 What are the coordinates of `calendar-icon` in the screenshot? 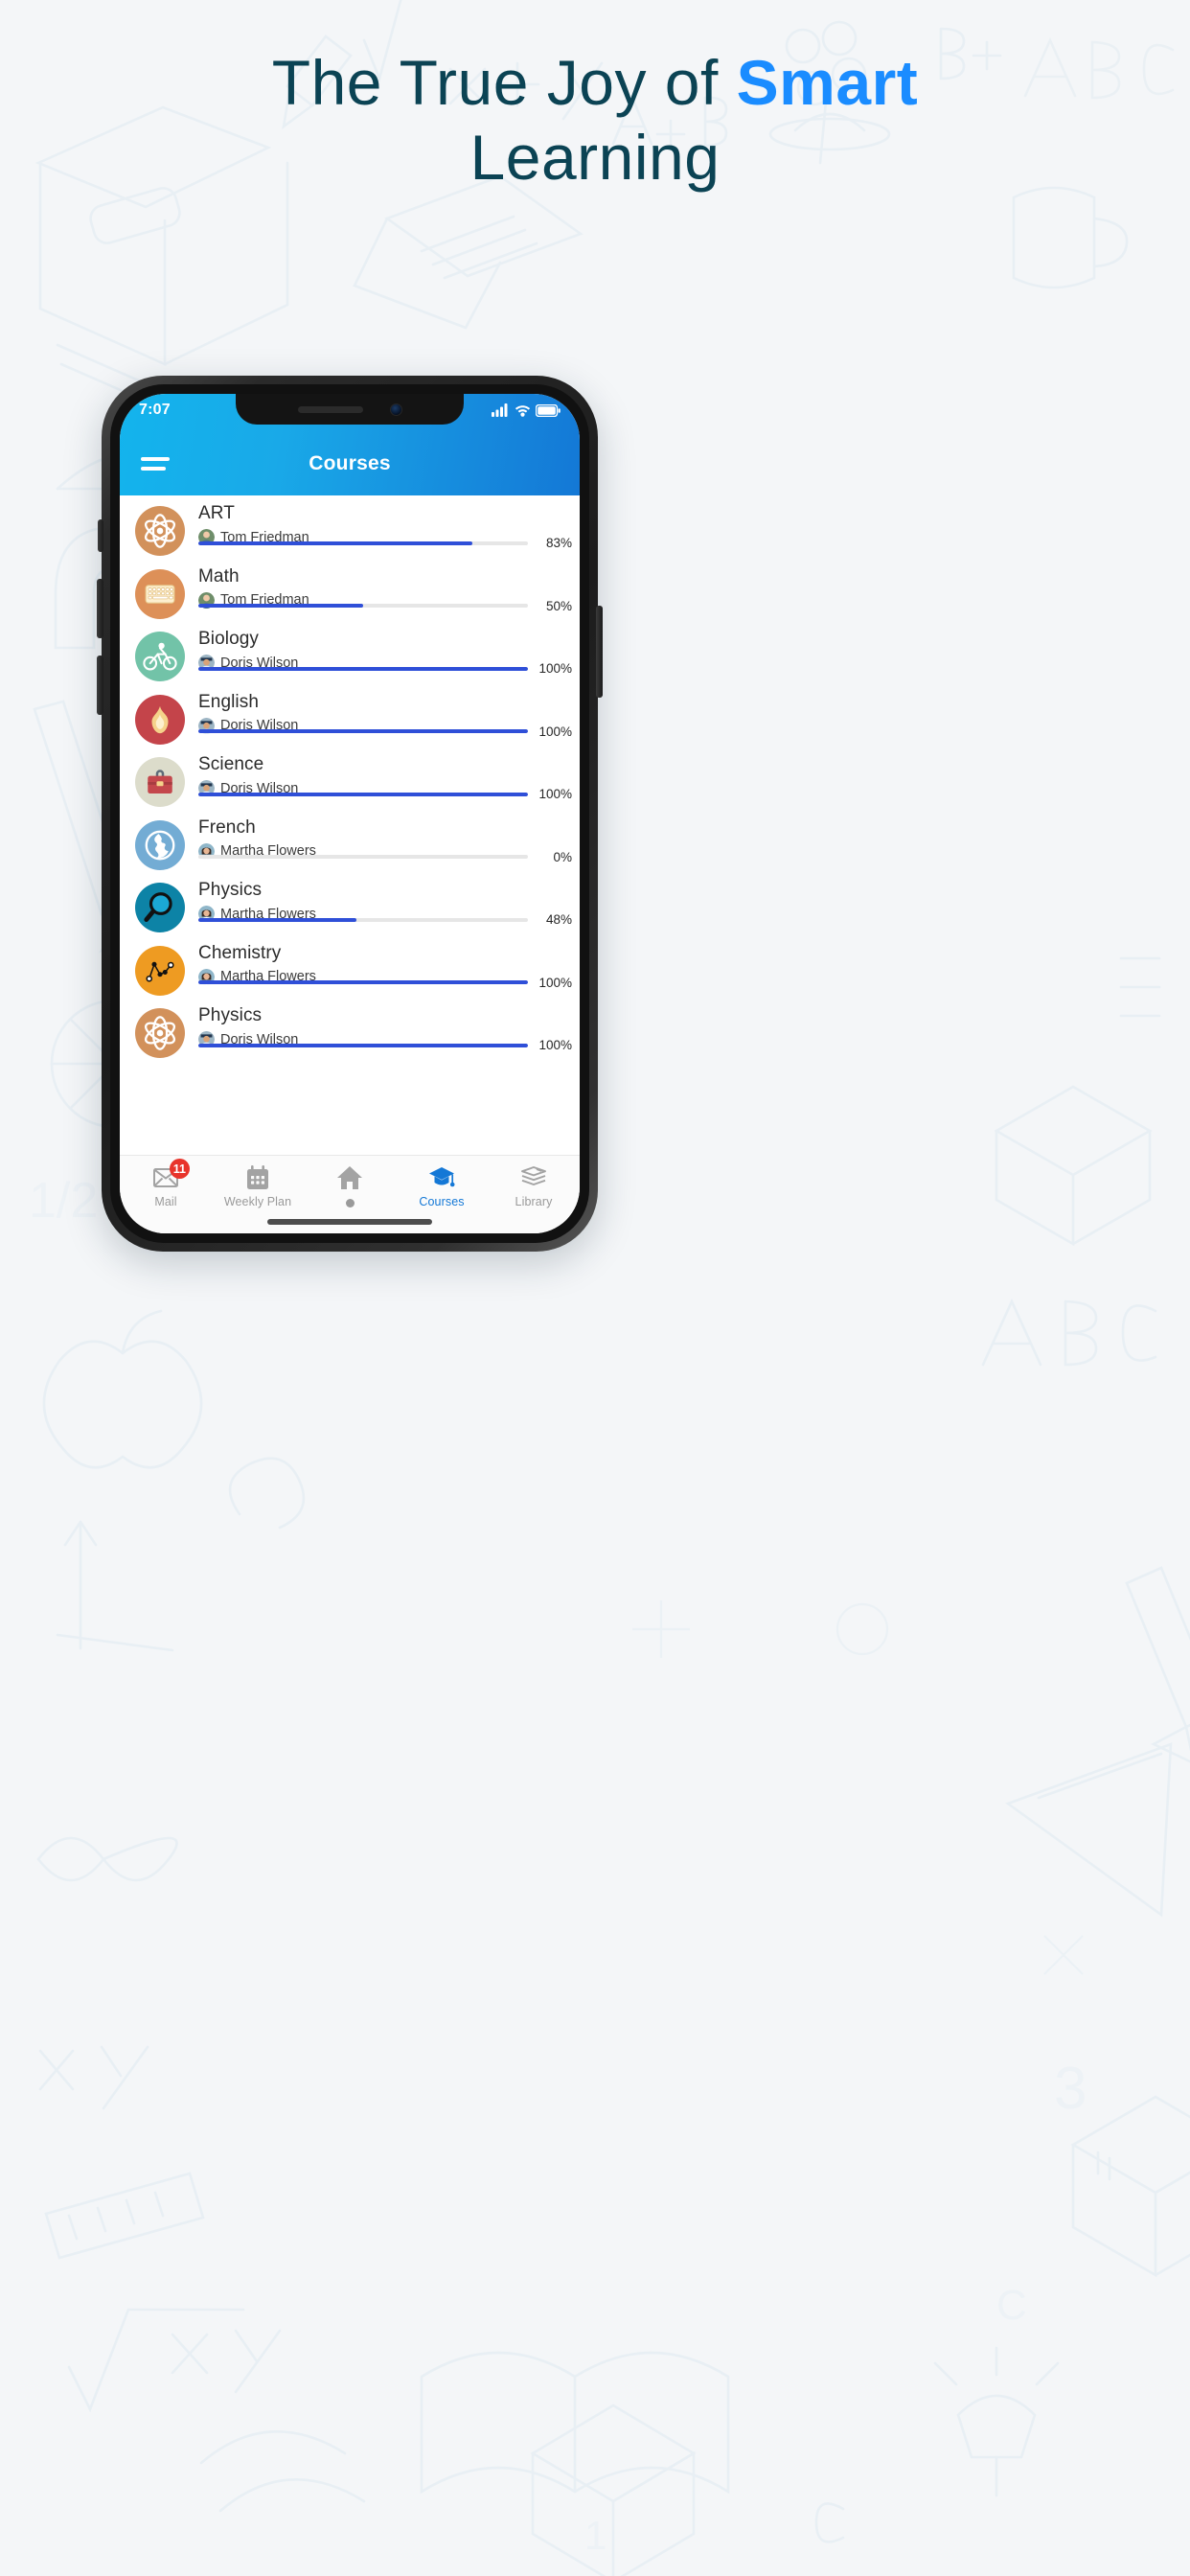 It's located at (257, 1177).